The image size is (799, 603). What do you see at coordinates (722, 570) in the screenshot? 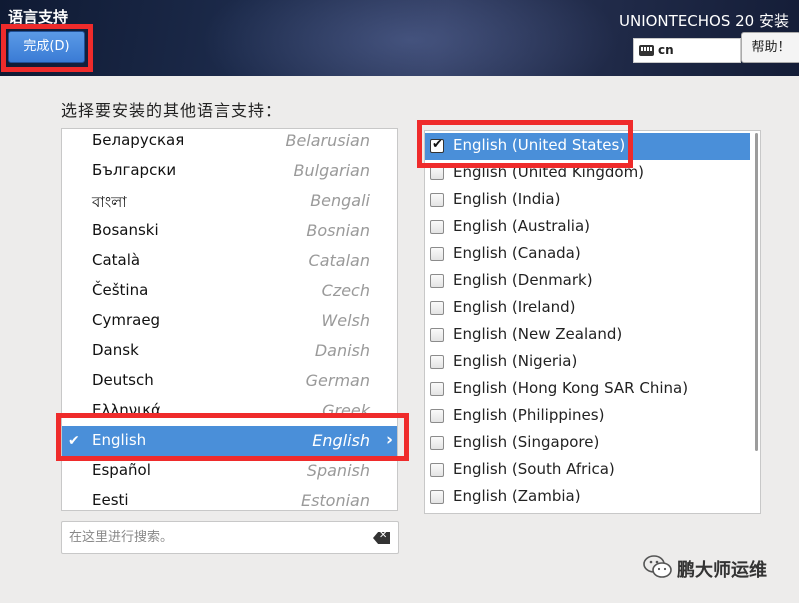
I see `watermark-text: 鹏大师运维` at bounding box center [722, 570].